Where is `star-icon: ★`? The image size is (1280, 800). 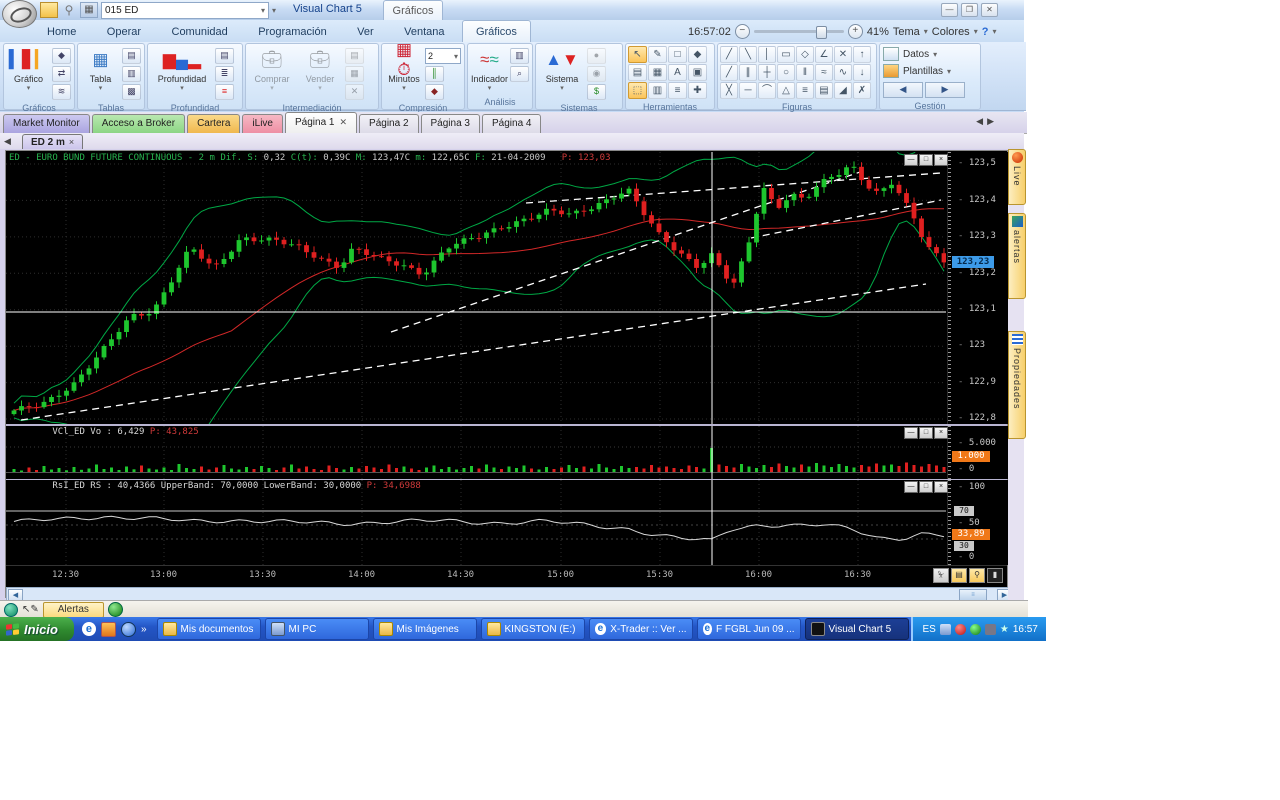
star-icon: ★ is located at coordinates (1004, 629).